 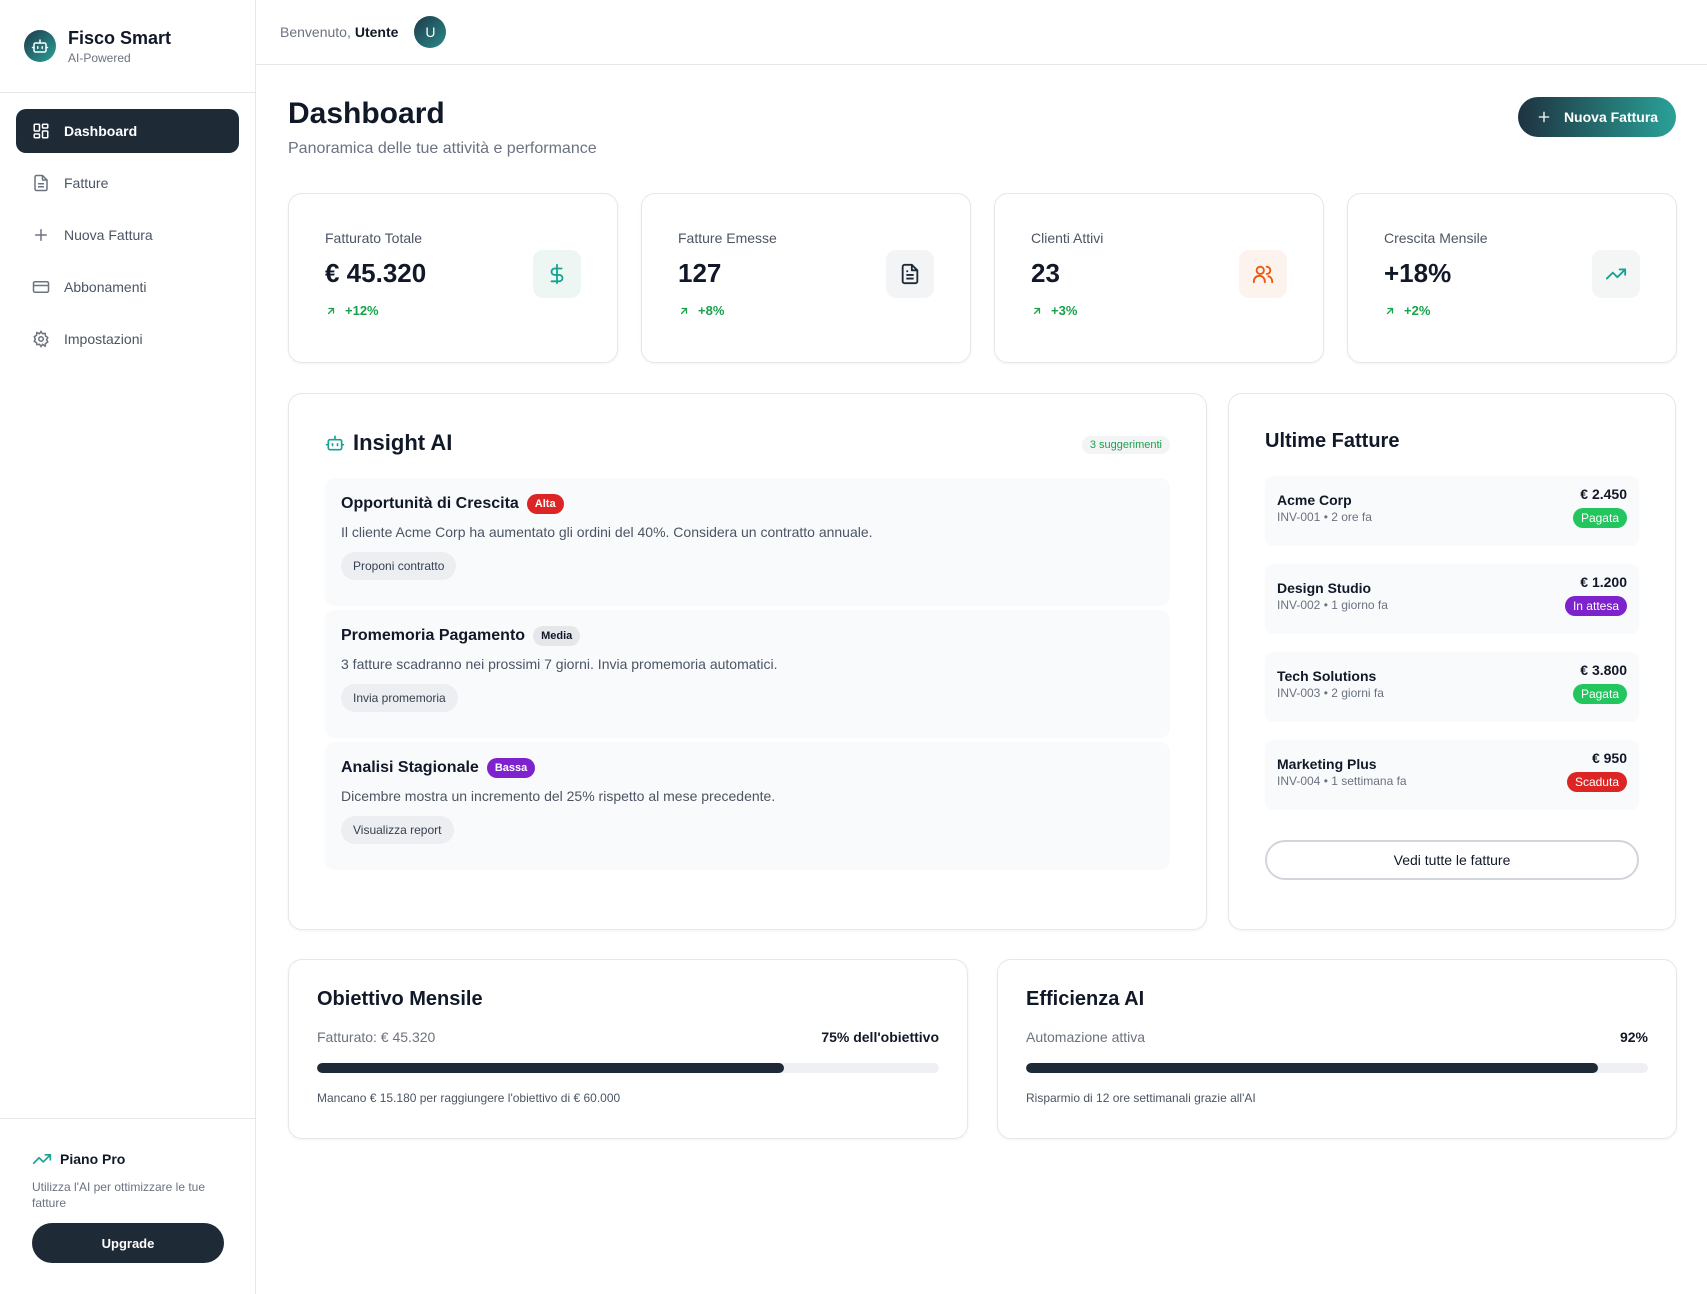 I want to click on invoice-amount: € 3.800, so click(x=1603, y=670).